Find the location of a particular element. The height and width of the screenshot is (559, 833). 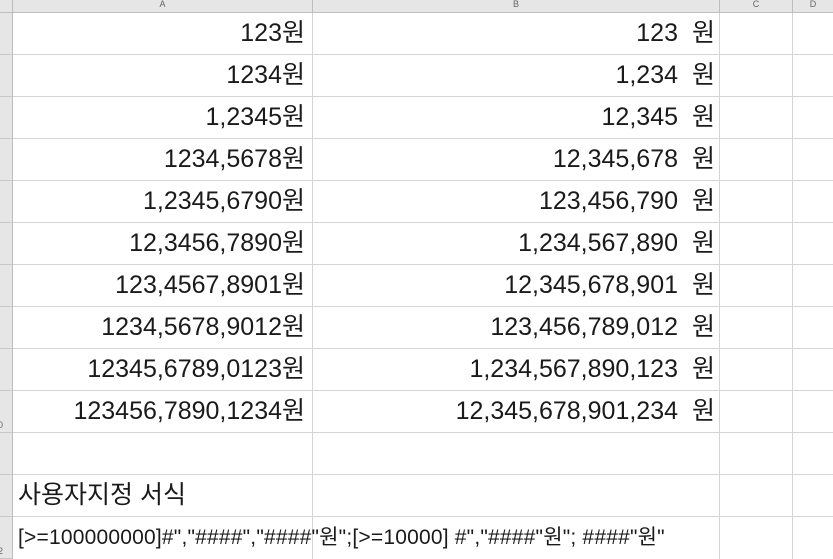

cell-b-number: 12,345,678,901,234 is located at coordinates (495, 411).